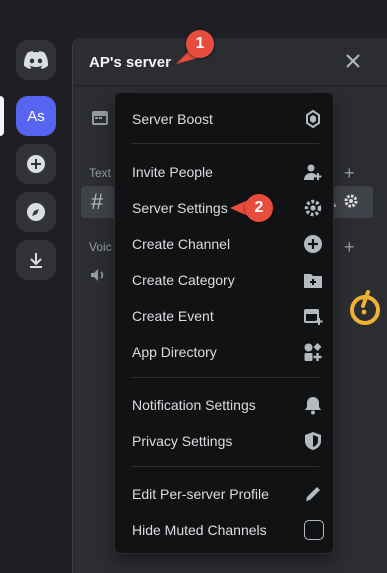 The image size is (387, 573). Describe the element at coordinates (97, 275) in the screenshot. I see `speaker-icon` at that location.